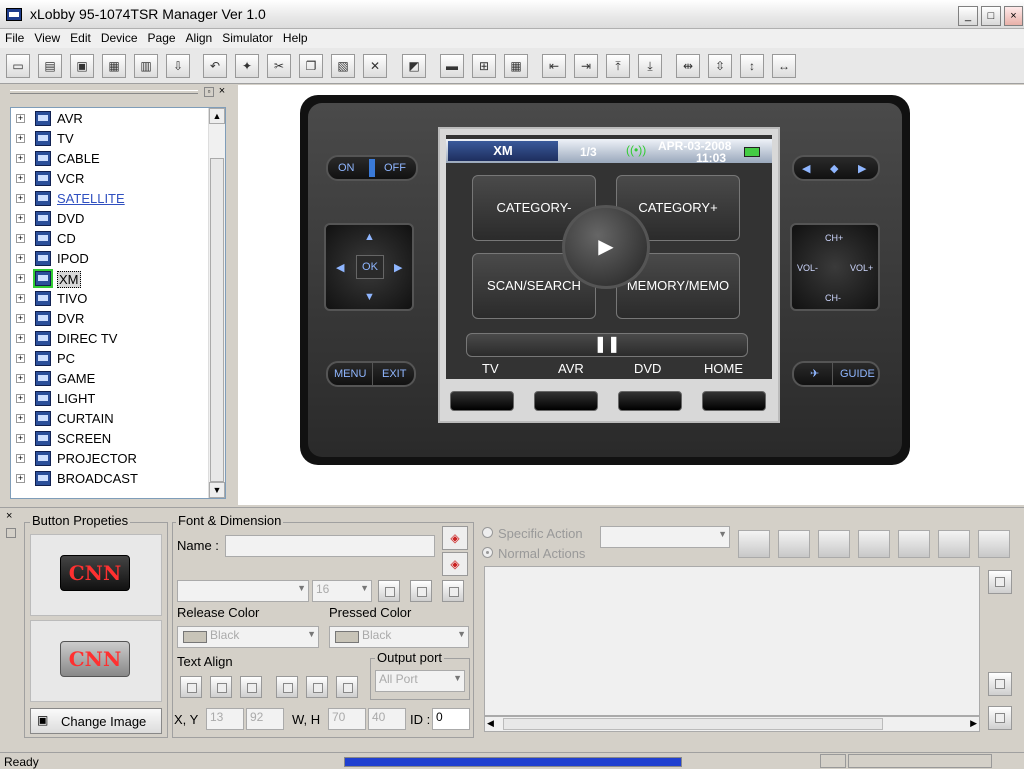  Describe the element at coordinates (387, 719) in the screenshot. I see `h-input: 40` at that location.